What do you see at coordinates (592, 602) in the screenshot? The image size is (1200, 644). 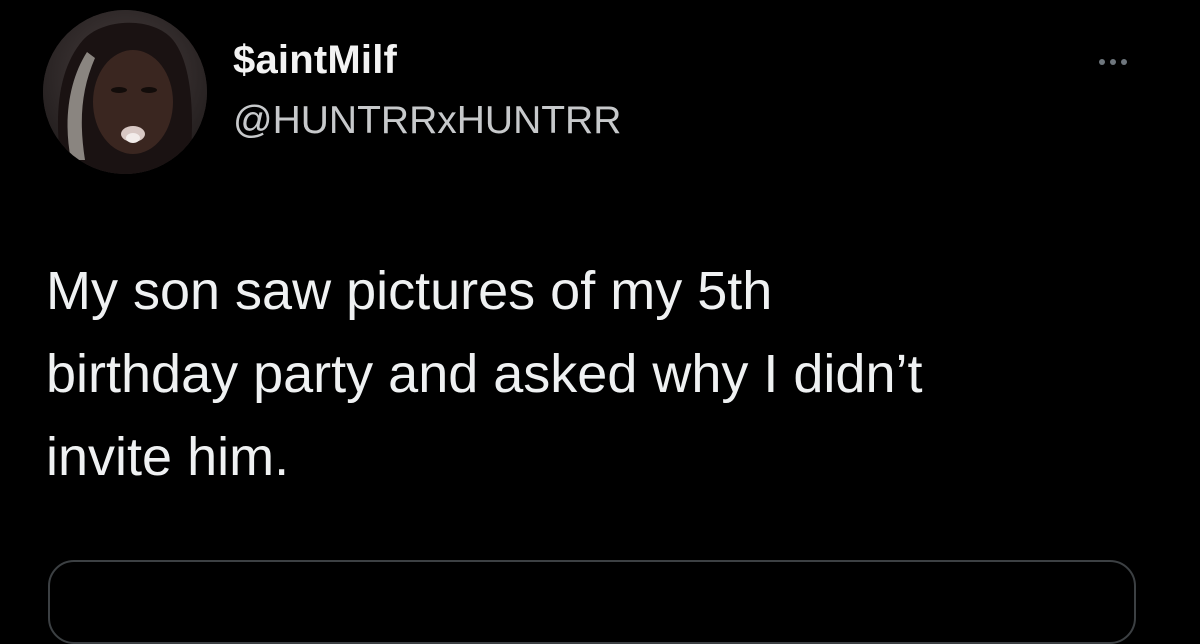 I see `embedded-card` at bounding box center [592, 602].